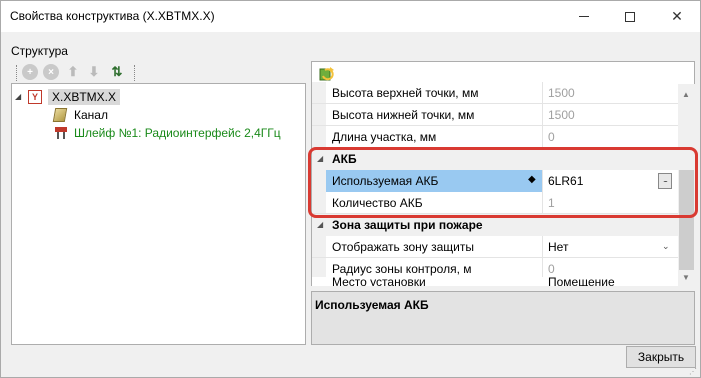 This screenshot has width=701, height=378. I want to click on tree-item-channel: Канал, so click(80, 115).